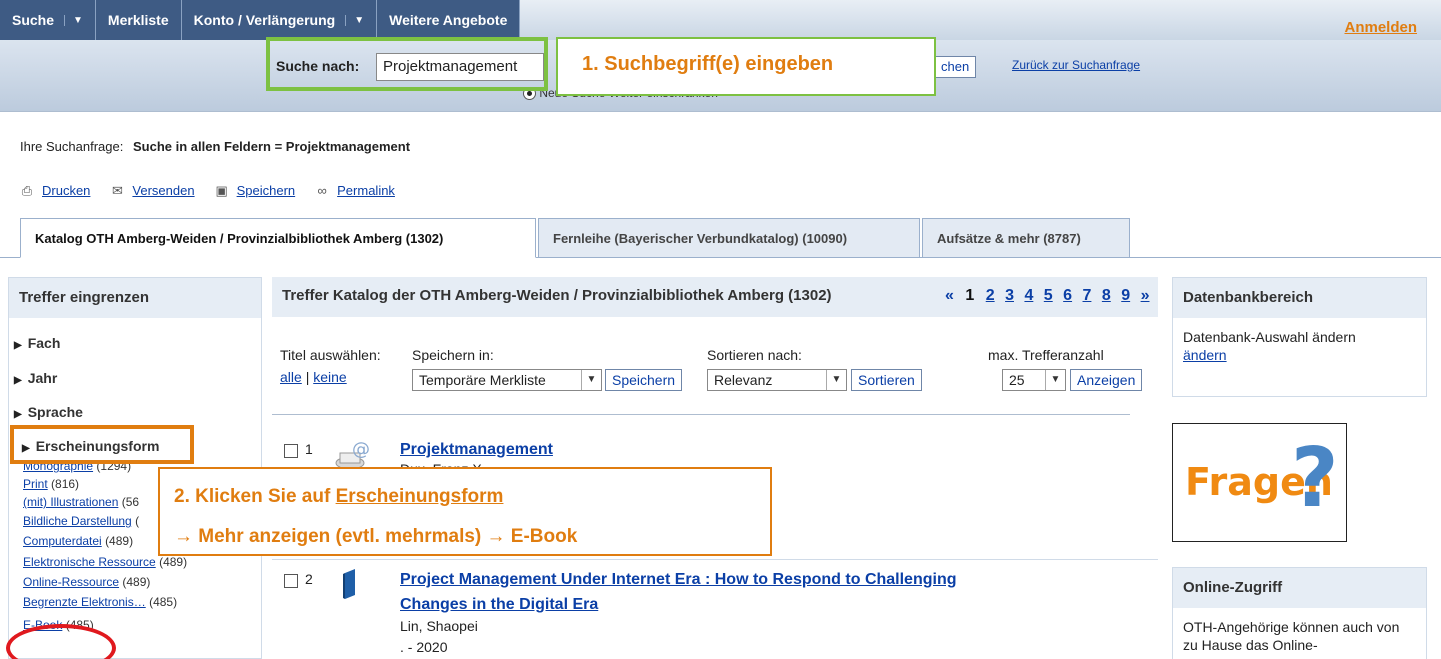 Image resolution: width=1441 pixels, height=659 pixels. What do you see at coordinates (51, 484) in the screenshot?
I see `facet-value: Print (816)` at bounding box center [51, 484].